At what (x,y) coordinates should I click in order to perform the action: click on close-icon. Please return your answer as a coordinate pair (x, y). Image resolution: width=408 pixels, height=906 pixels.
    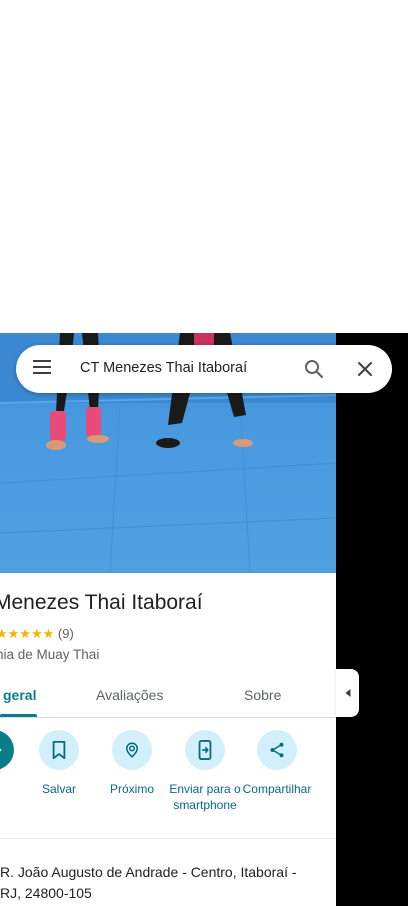
    Looking at the image, I should click on (365, 369).